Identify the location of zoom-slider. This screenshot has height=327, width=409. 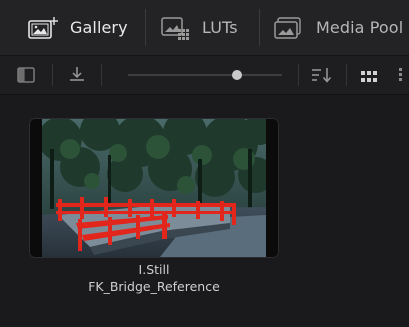
(205, 75).